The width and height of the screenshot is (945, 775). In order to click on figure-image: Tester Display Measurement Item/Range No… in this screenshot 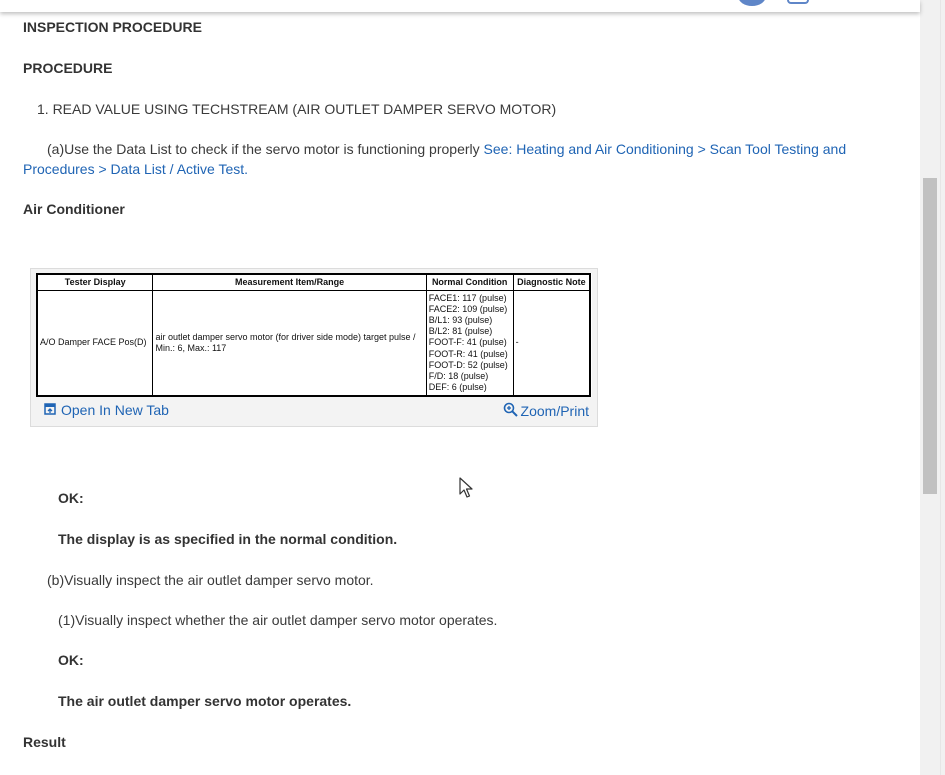, I will do `click(314, 335)`.